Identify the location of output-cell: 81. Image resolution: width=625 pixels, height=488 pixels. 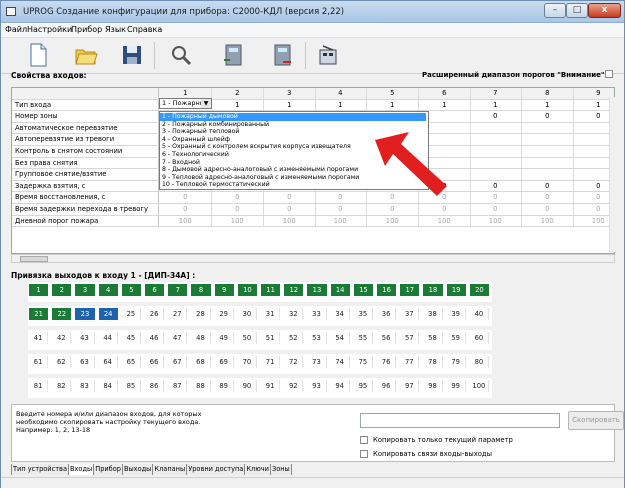
(39, 386).